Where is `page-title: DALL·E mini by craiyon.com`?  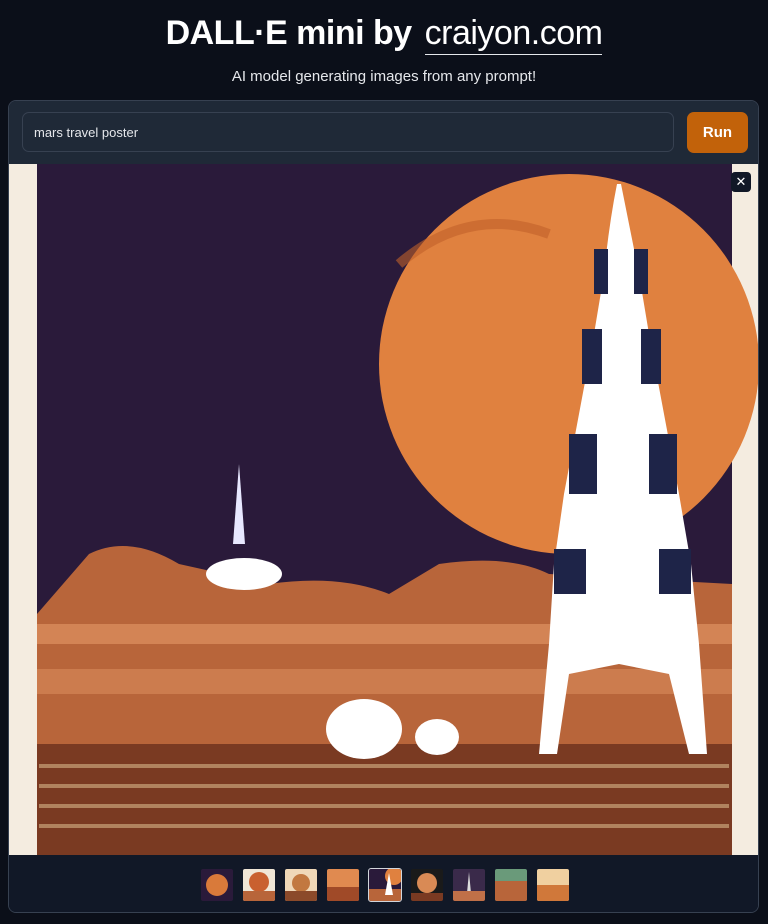
page-title: DALL·E mini by craiyon.com is located at coordinates (384, 33).